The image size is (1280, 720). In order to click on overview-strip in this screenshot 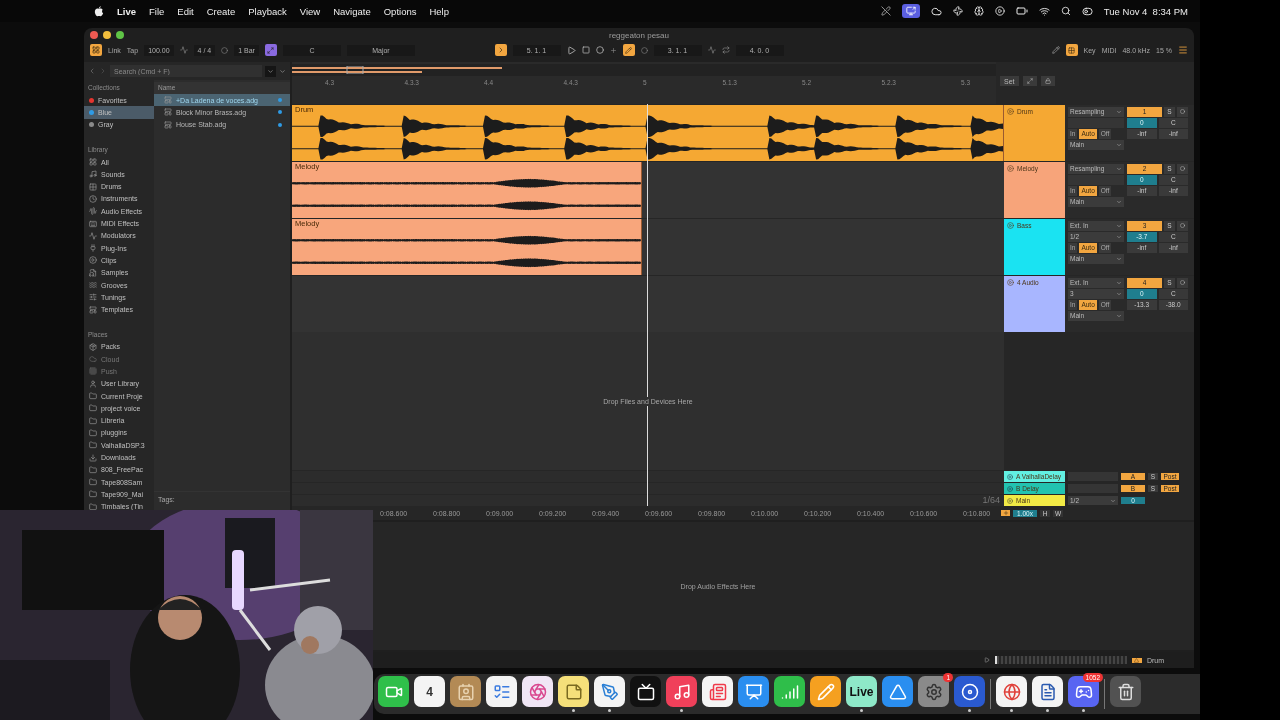, I will do `click(644, 70)`.